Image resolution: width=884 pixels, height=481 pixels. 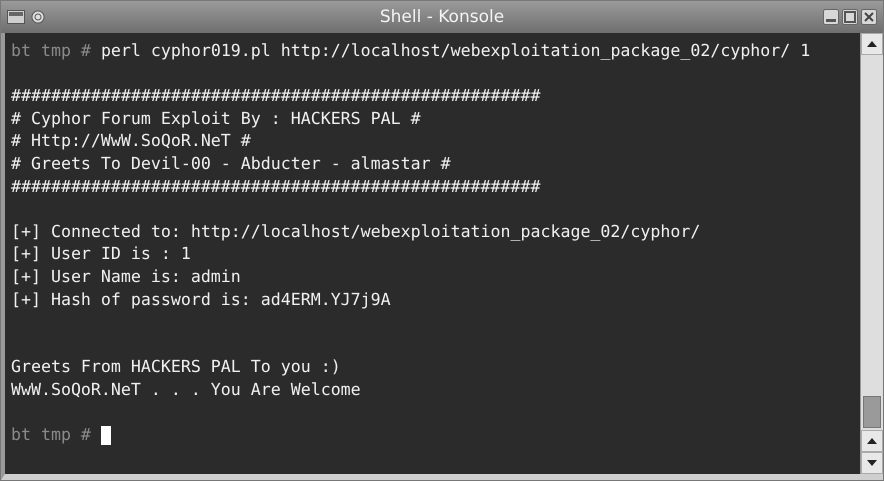 What do you see at coordinates (871, 253) in the screenshot?
I see `scrollbar` at bounding box center [871, 253].